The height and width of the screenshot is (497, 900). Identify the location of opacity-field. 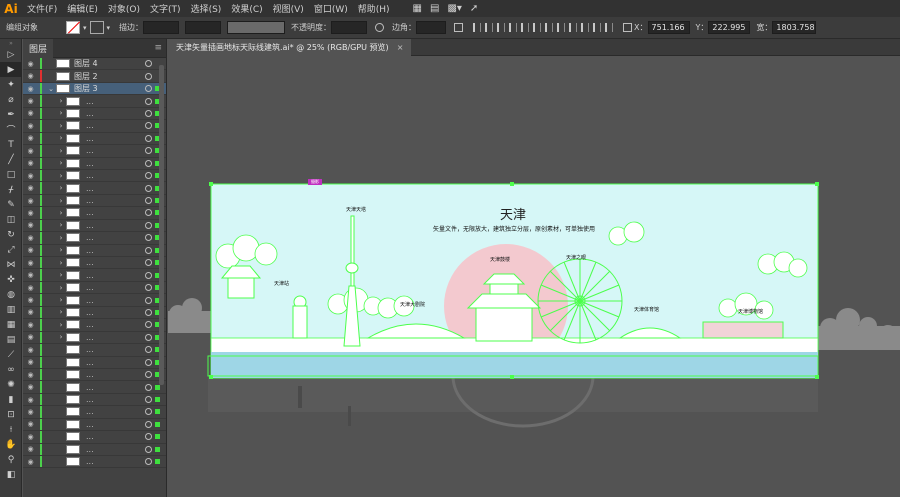
(349, 27).